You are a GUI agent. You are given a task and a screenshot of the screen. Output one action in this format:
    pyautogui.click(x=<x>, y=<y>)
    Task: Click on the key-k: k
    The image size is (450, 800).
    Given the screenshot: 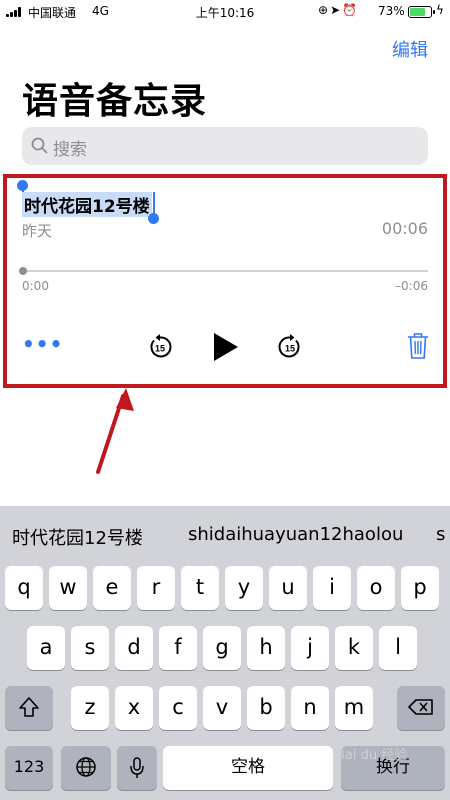 What is the action you would take?
    pyautogui.click(x=354, y=648)
    